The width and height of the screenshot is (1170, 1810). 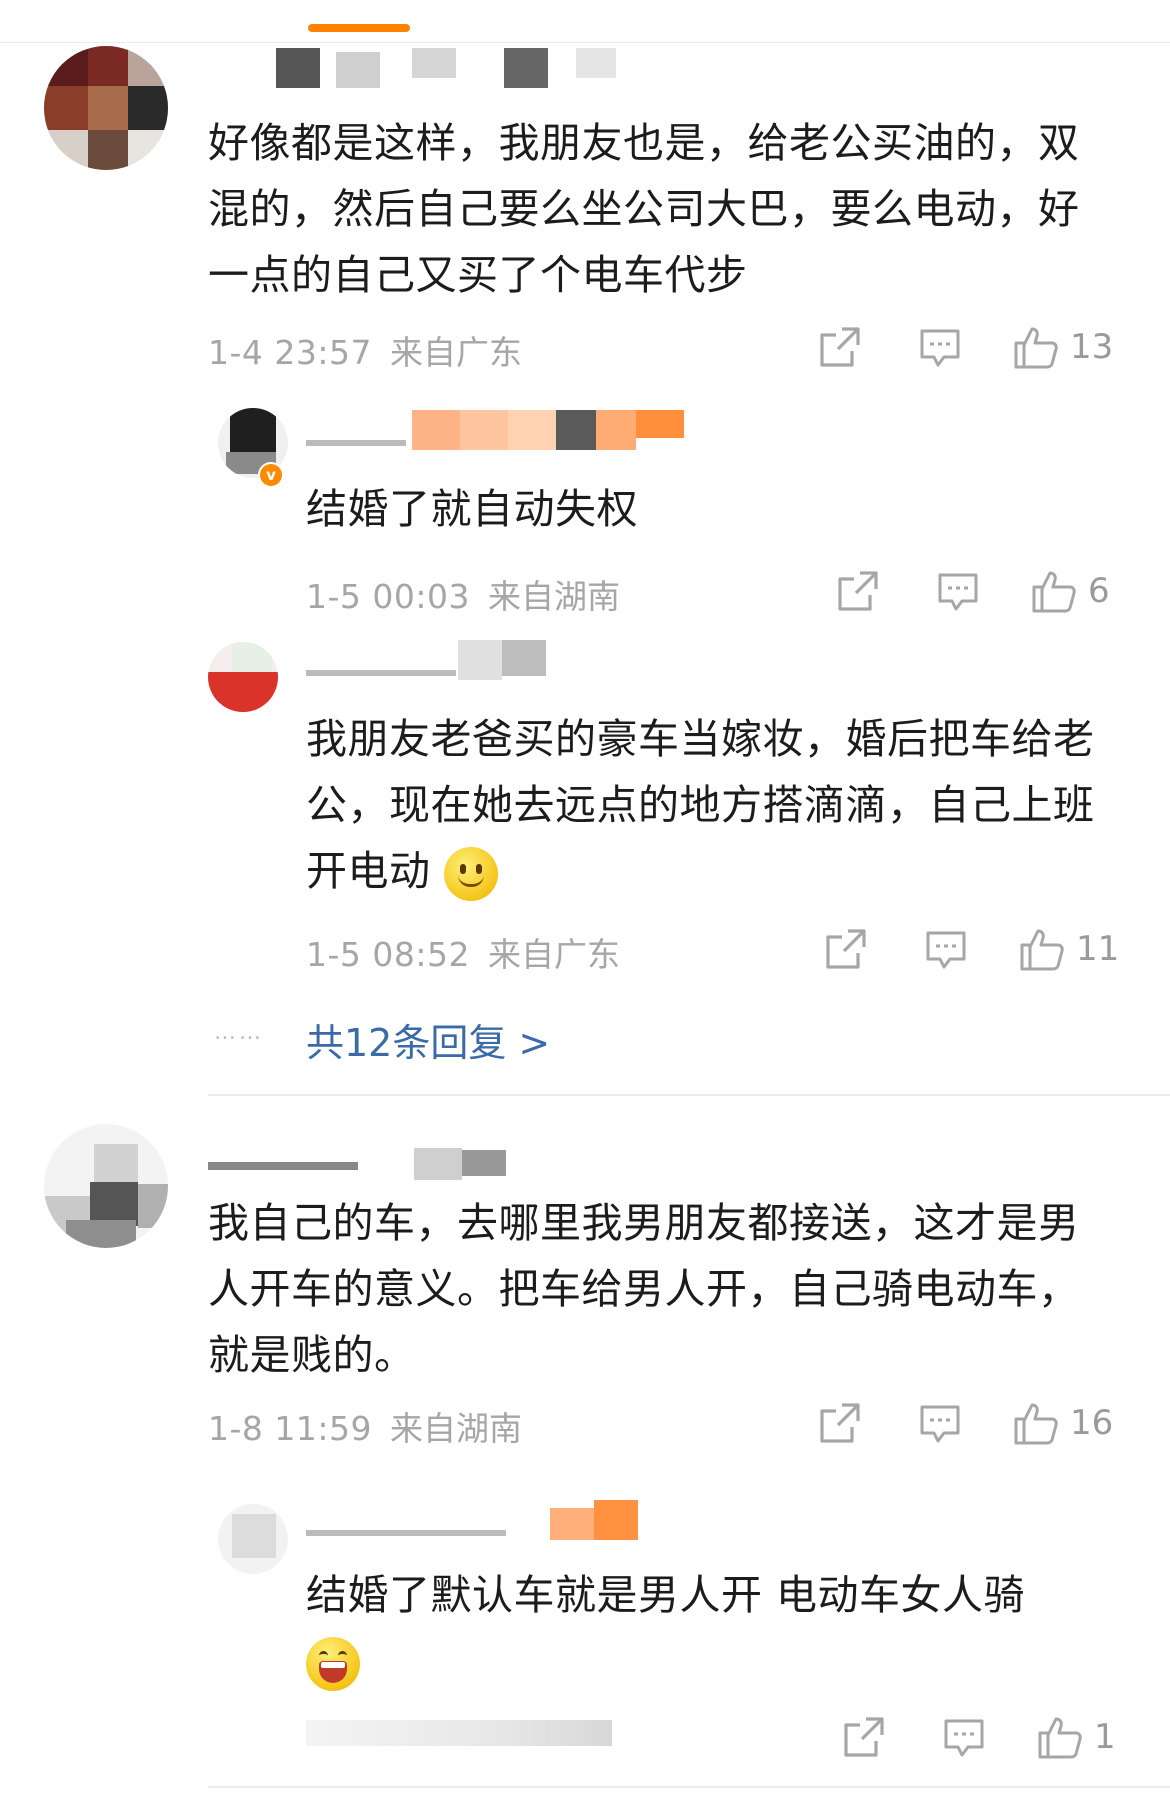 What do you see at coordinates (1062, 1423) in the screenshot?
I see `like-button: 16` at bounding box center [1062, 1423].